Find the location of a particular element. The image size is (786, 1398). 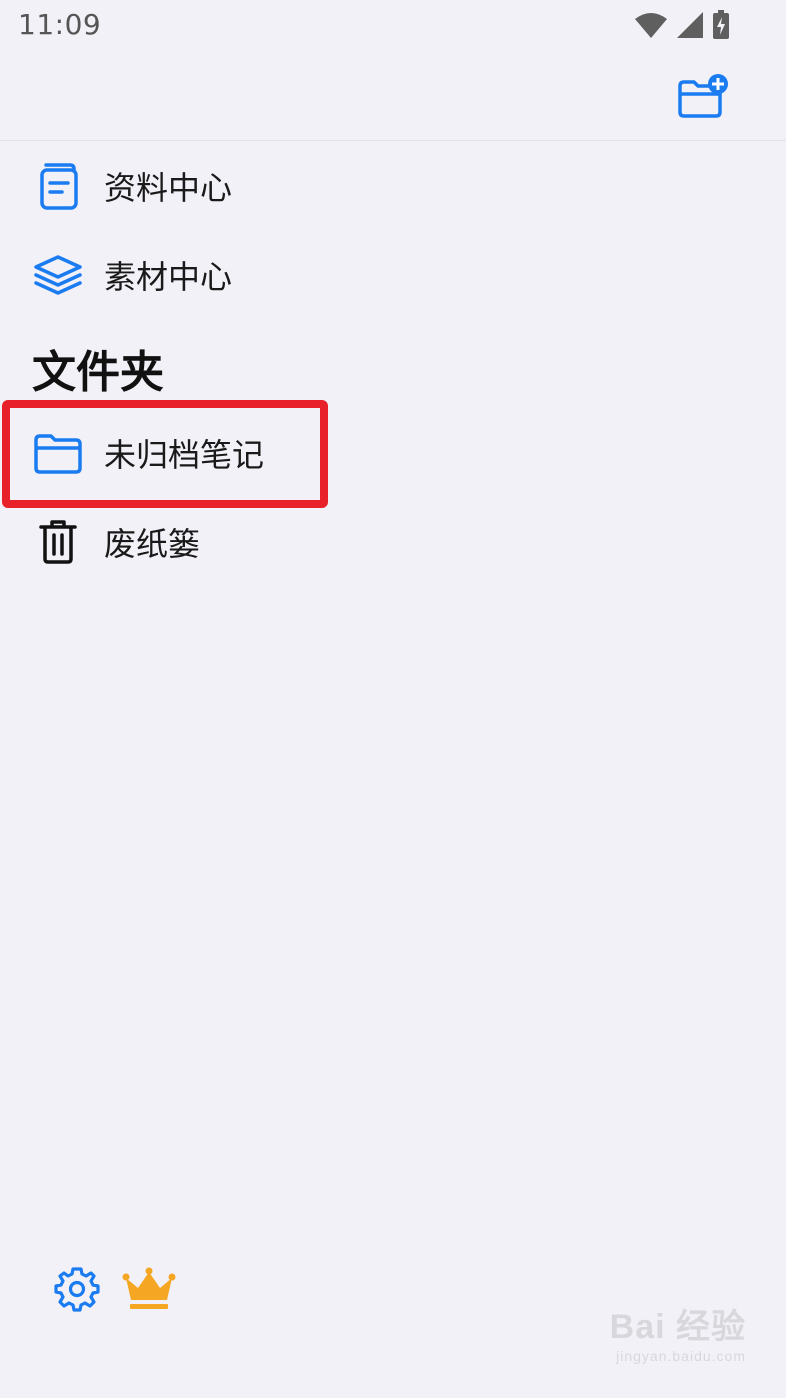

folders-section-title: 文件夹 is located at coordinates (98, 372).